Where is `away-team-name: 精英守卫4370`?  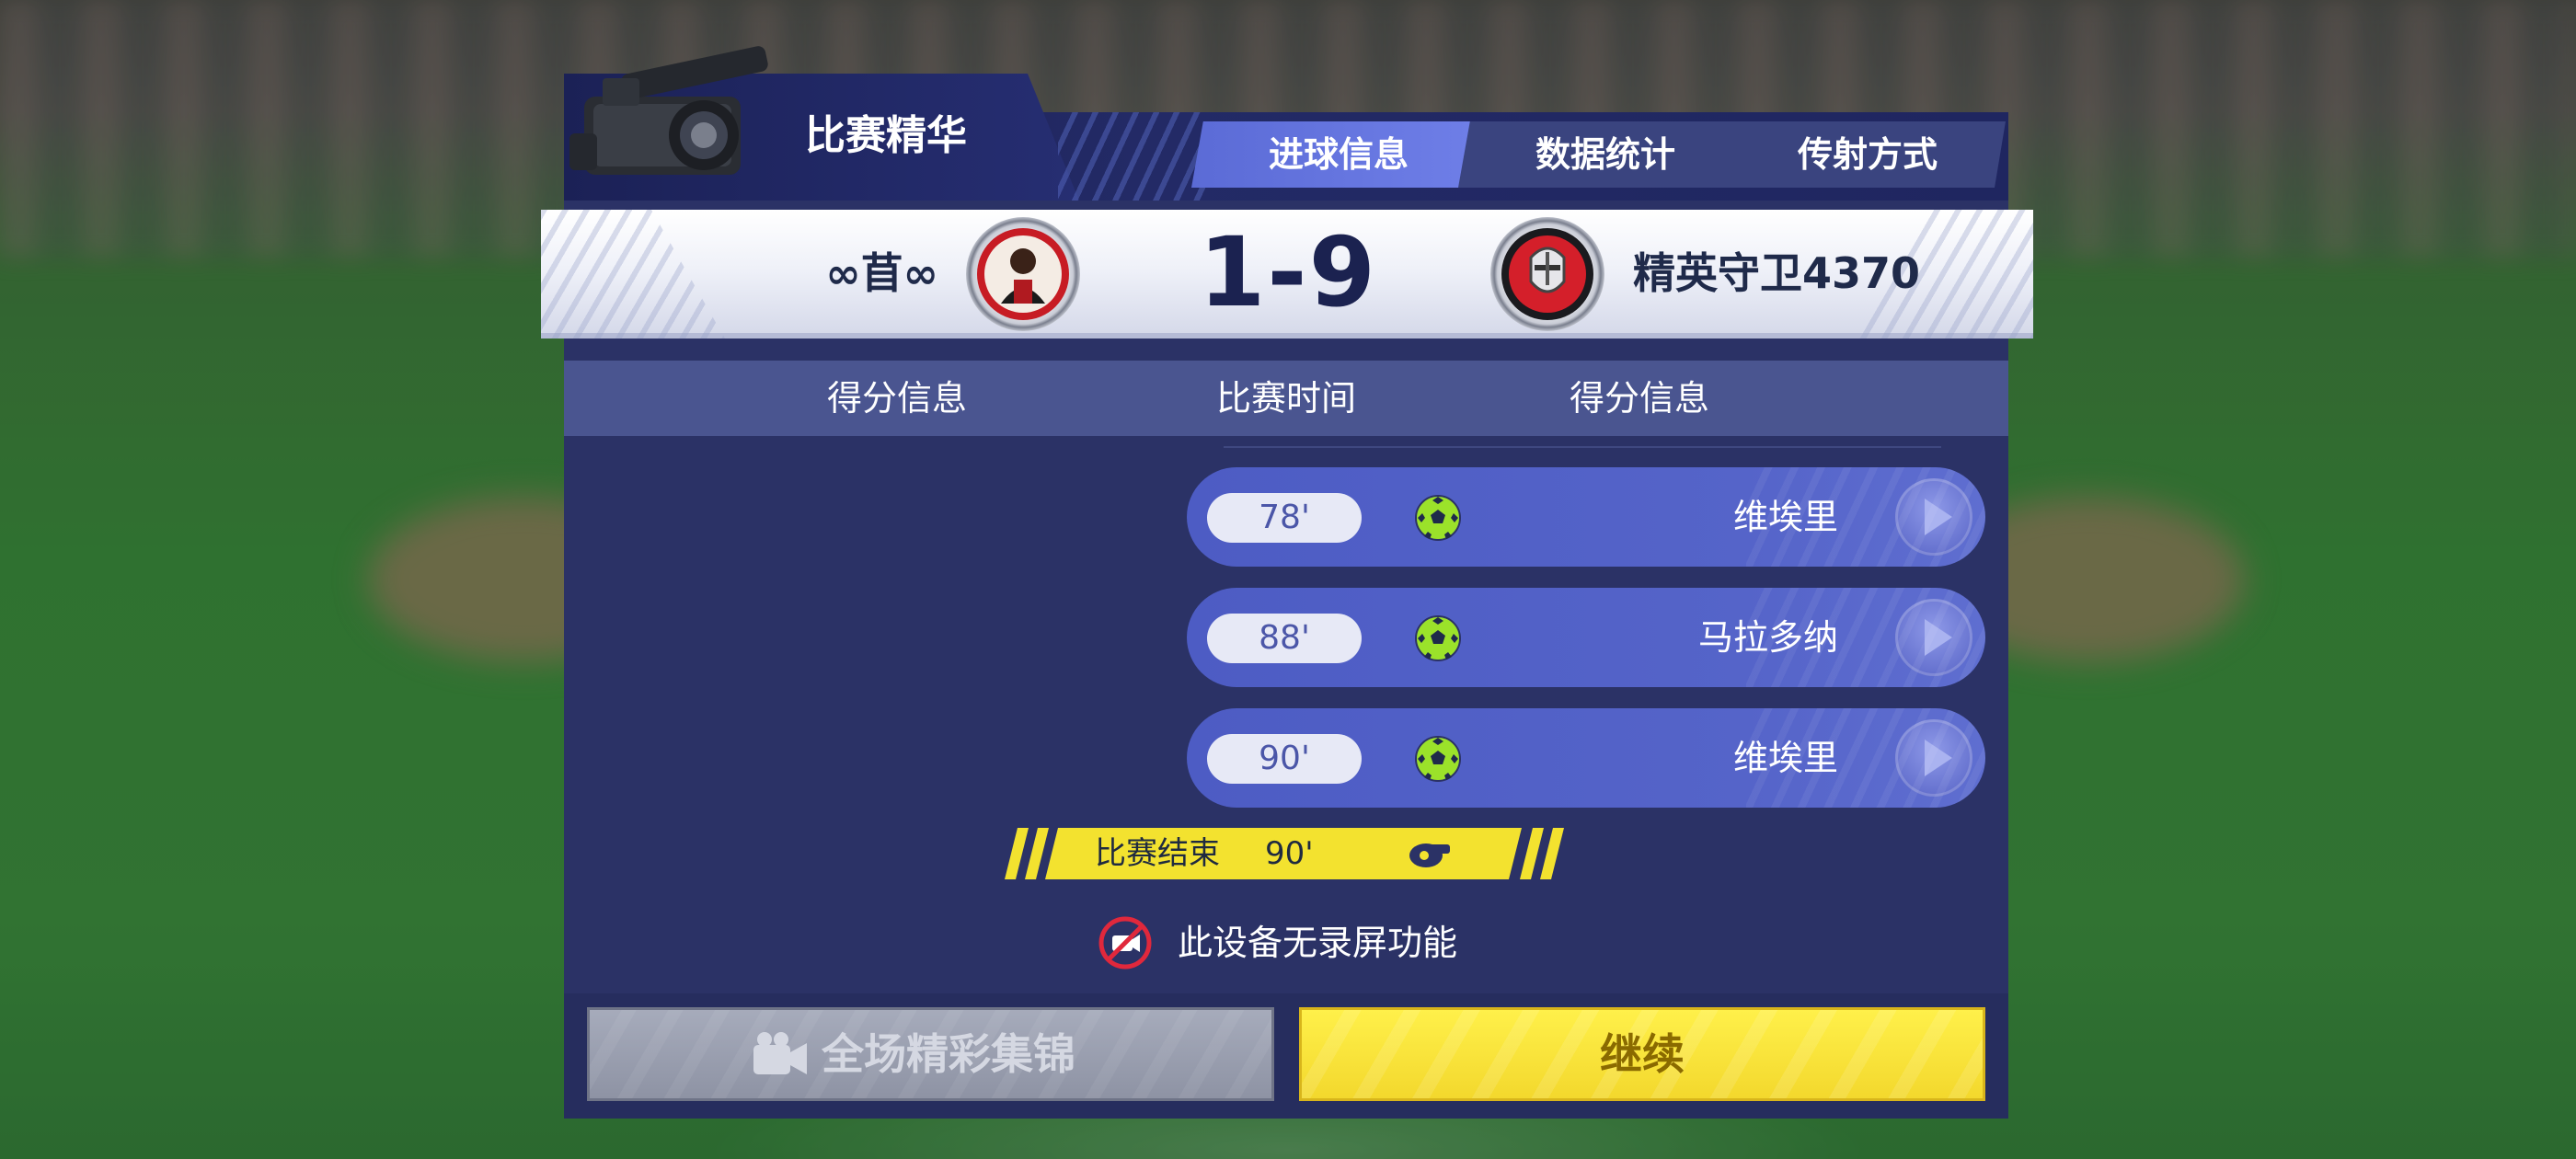 away-team-name: 精英守卫4370 is located at coordinates (1777, 273).